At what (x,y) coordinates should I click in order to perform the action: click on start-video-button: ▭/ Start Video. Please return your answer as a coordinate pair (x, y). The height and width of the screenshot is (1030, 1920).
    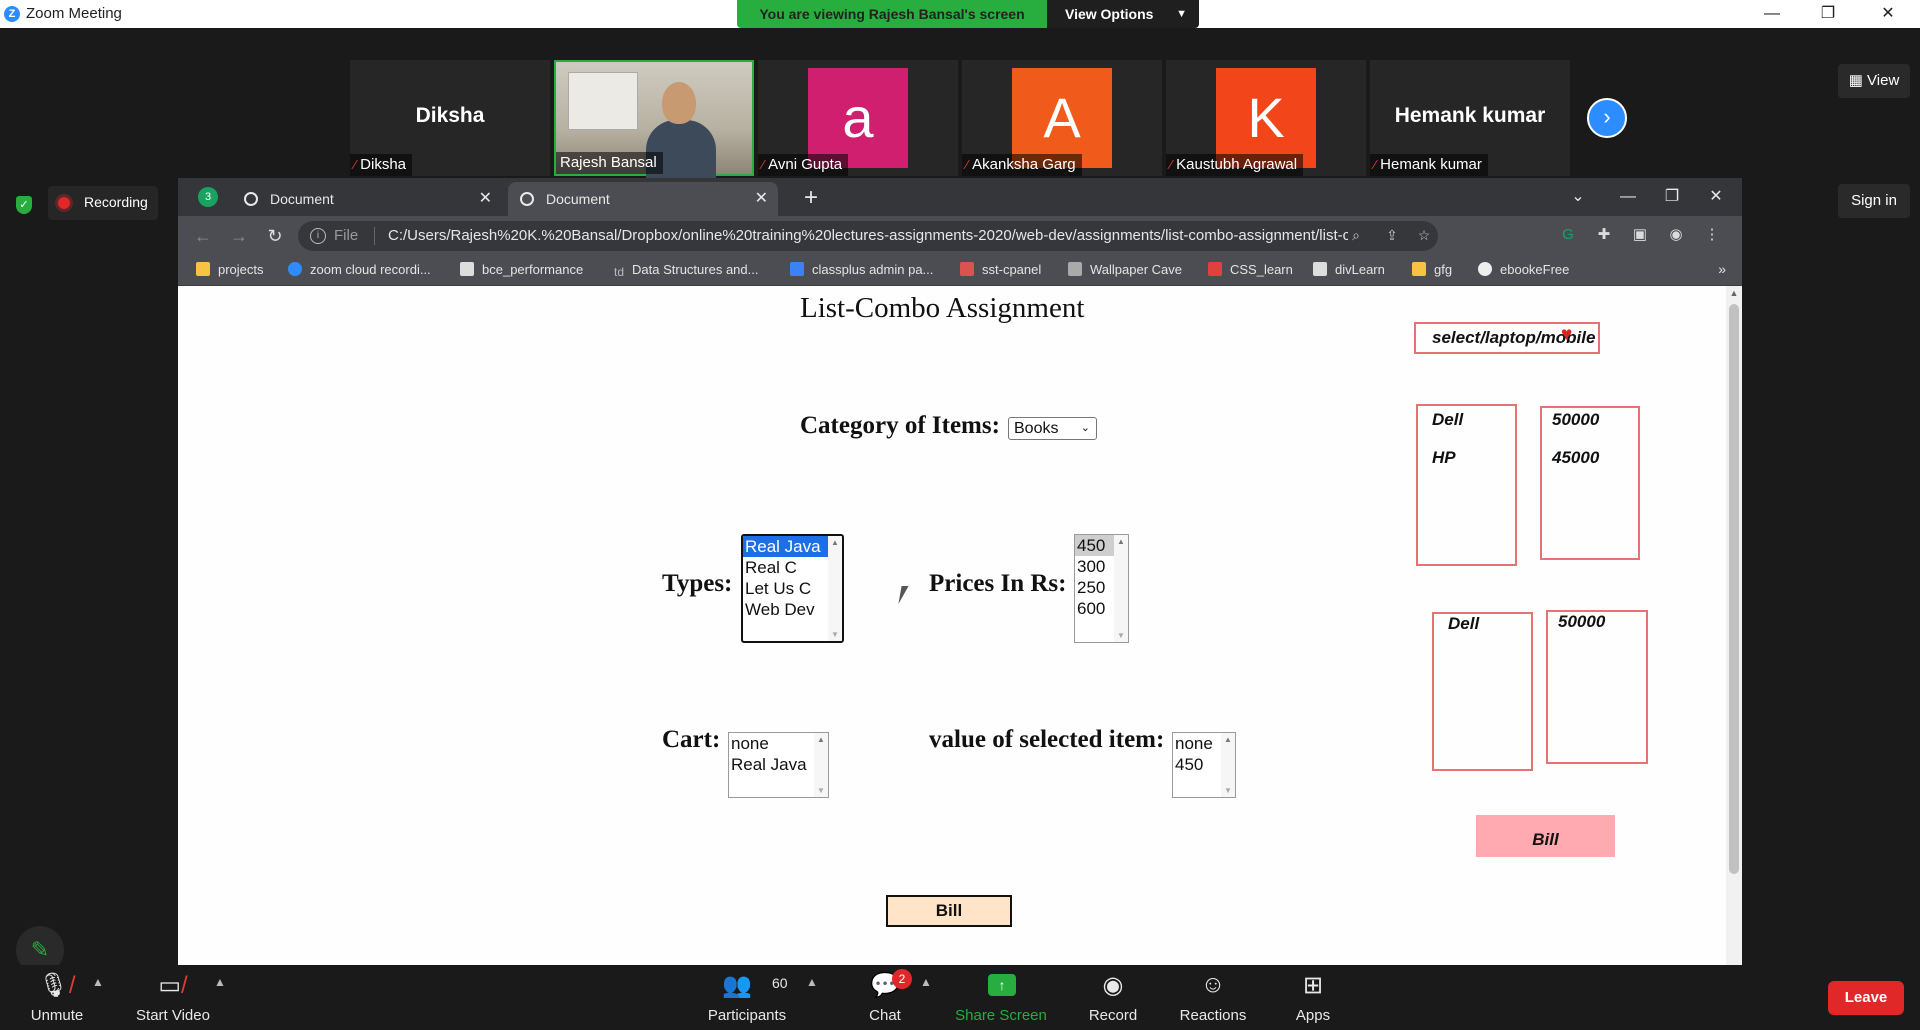
    Looking at the image, I should click on (173, 997).